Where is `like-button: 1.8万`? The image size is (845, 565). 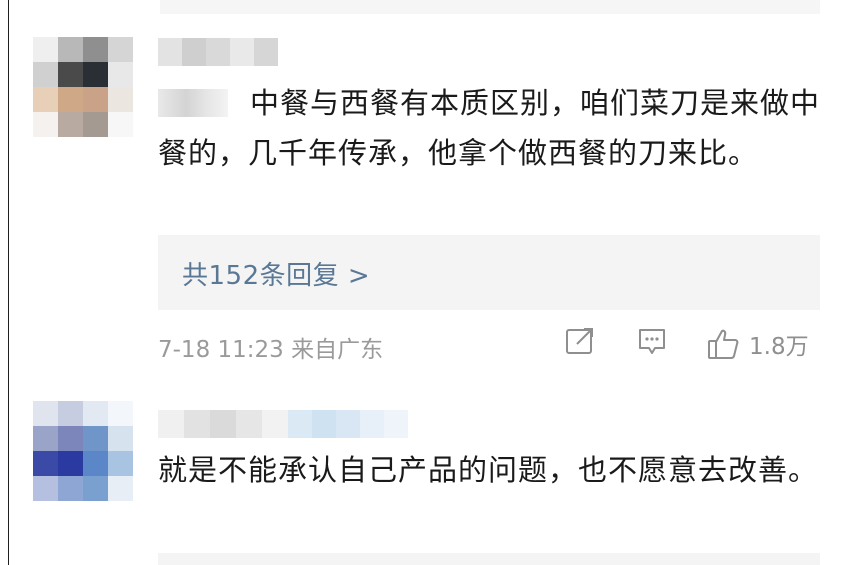
like-button: 1.8万 is located at coordinates (758, 344).